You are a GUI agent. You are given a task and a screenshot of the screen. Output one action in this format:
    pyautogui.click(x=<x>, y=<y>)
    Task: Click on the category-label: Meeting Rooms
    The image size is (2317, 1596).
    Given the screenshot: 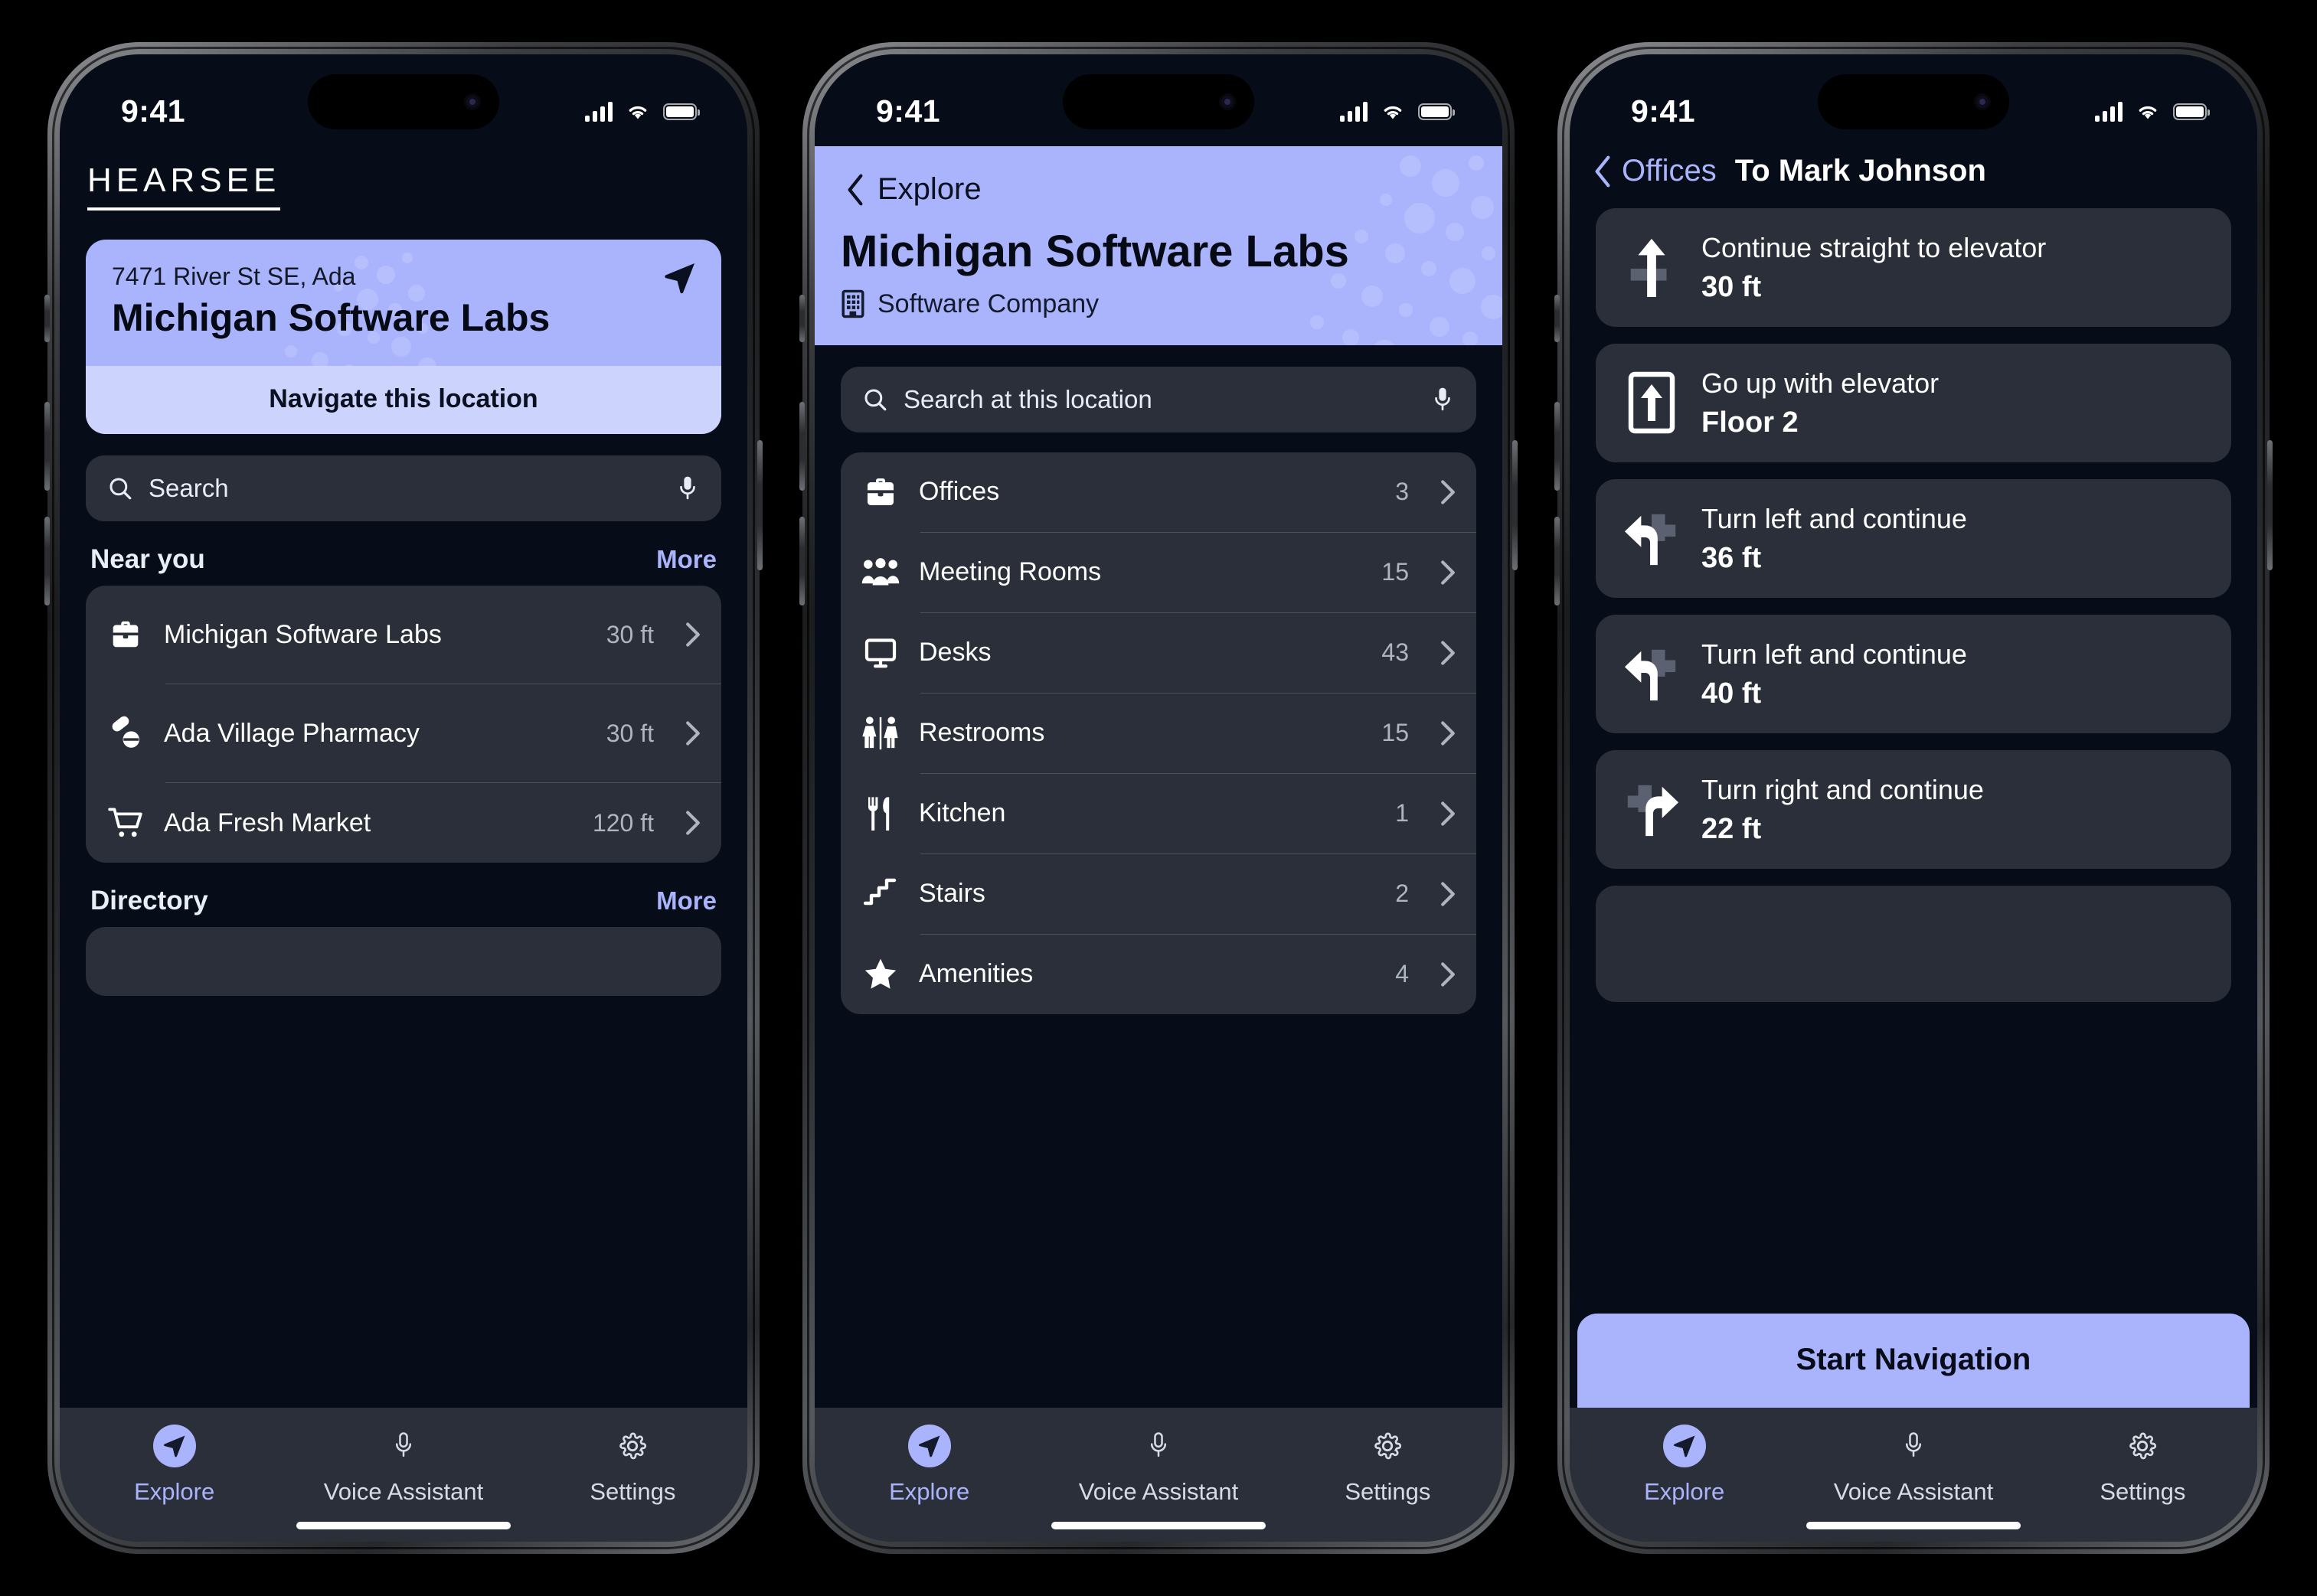 What is the action you would take?
    pyautogui.click(x=1010, y=572)
    